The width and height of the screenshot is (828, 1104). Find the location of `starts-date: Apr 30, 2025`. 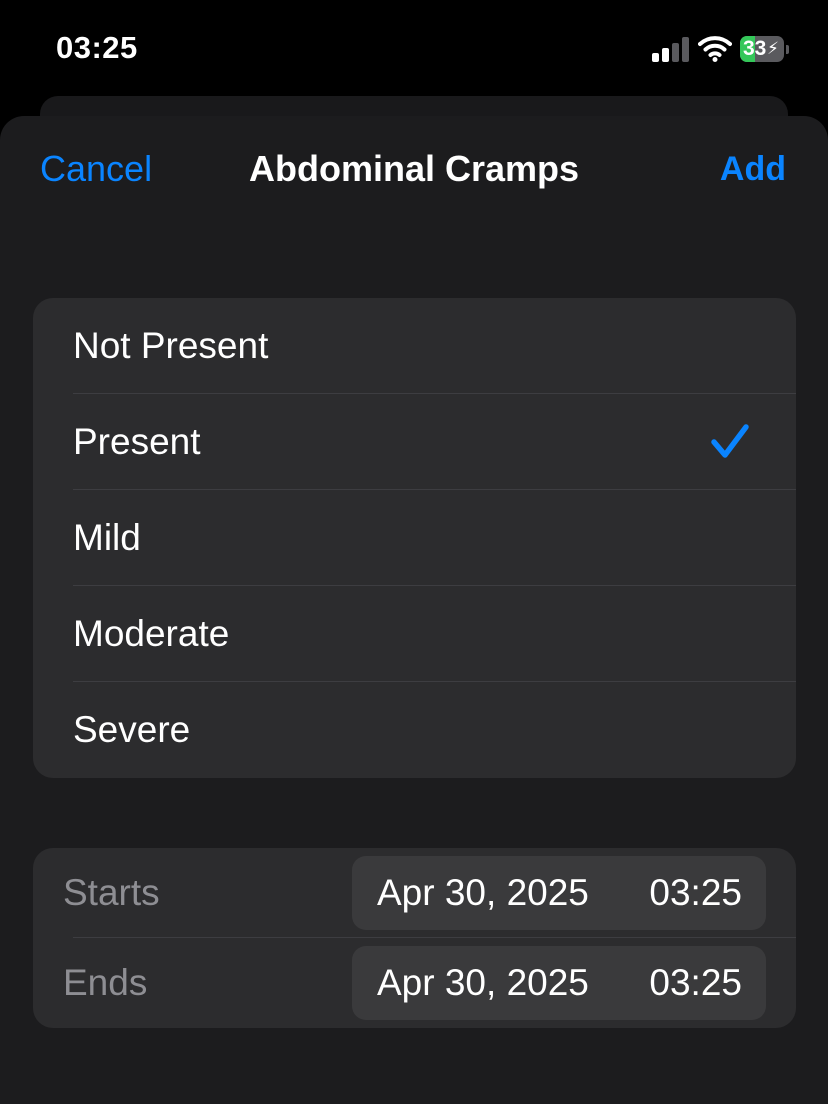

starts-date: Apr 30, 2025 is located at coordinates (483, 893).